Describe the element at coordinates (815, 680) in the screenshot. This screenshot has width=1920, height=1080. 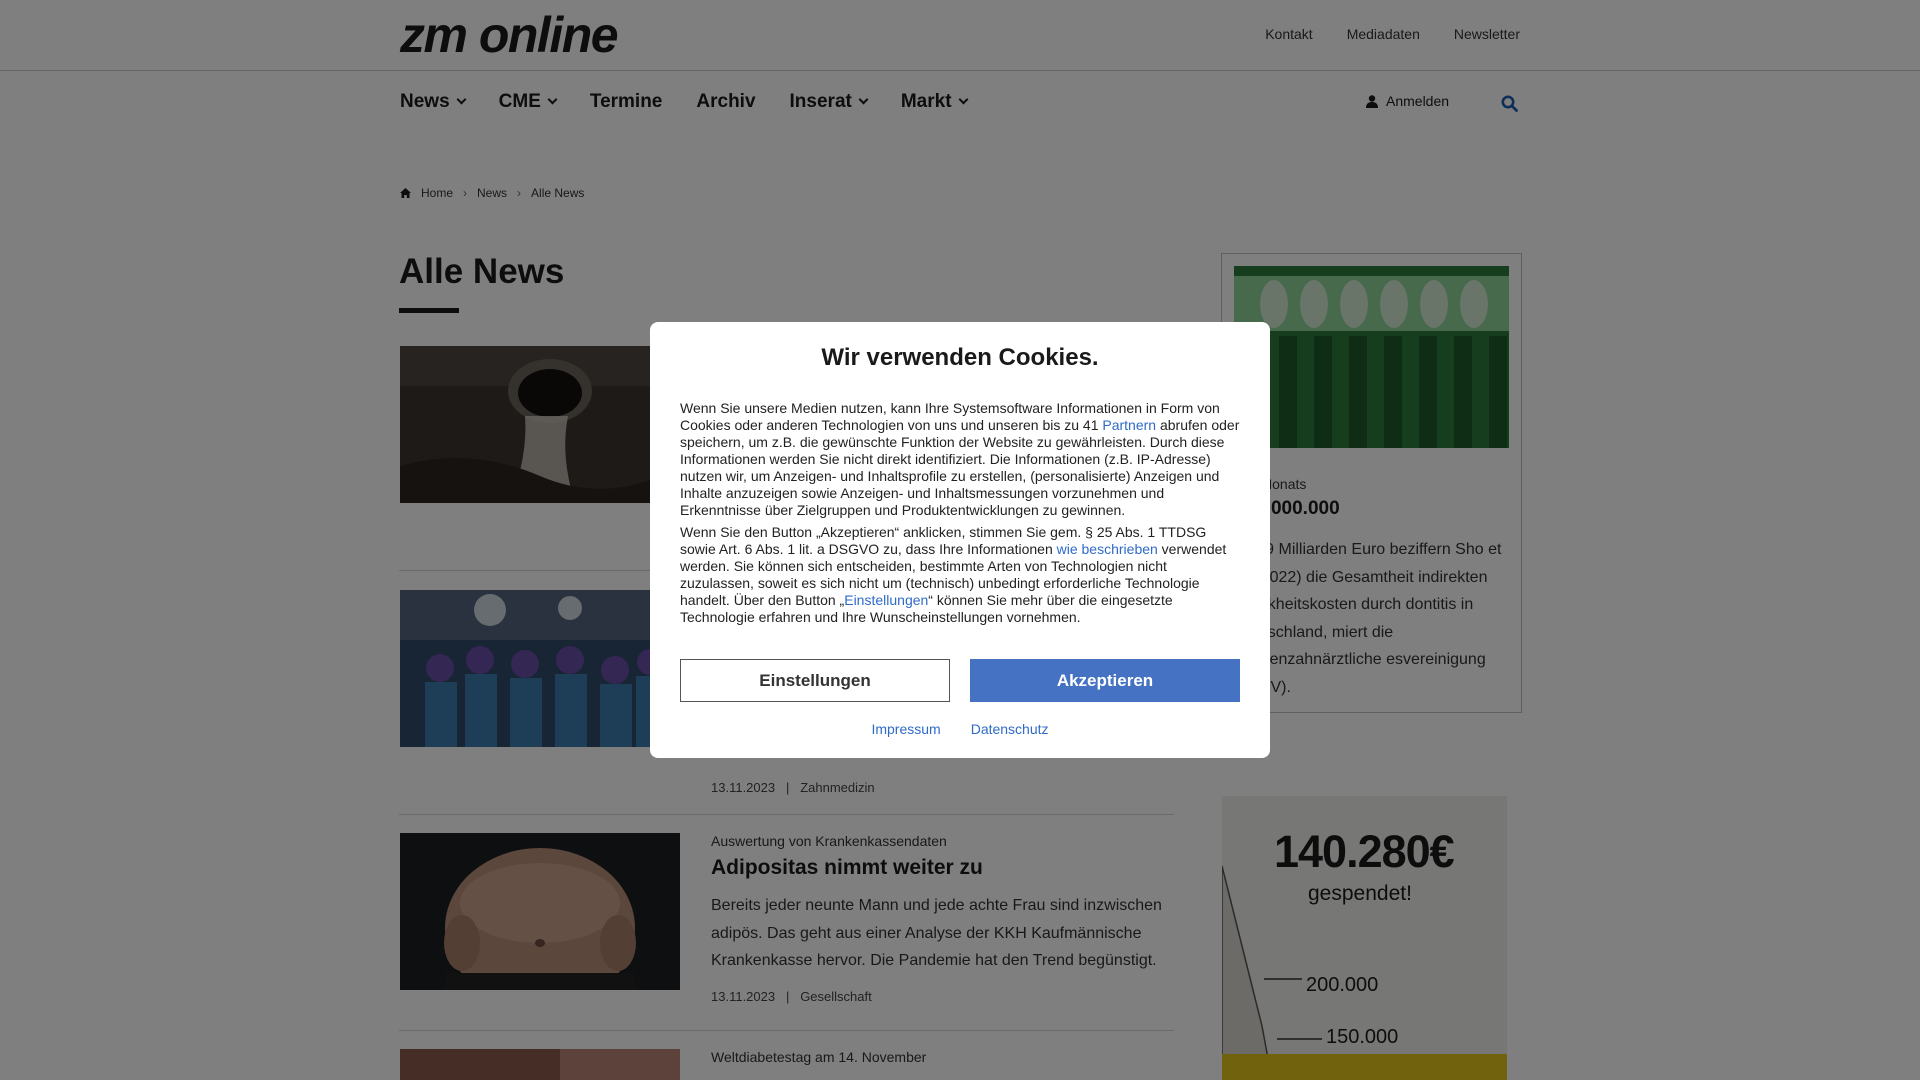
I see `settings-button: Einstellungen` at that location.